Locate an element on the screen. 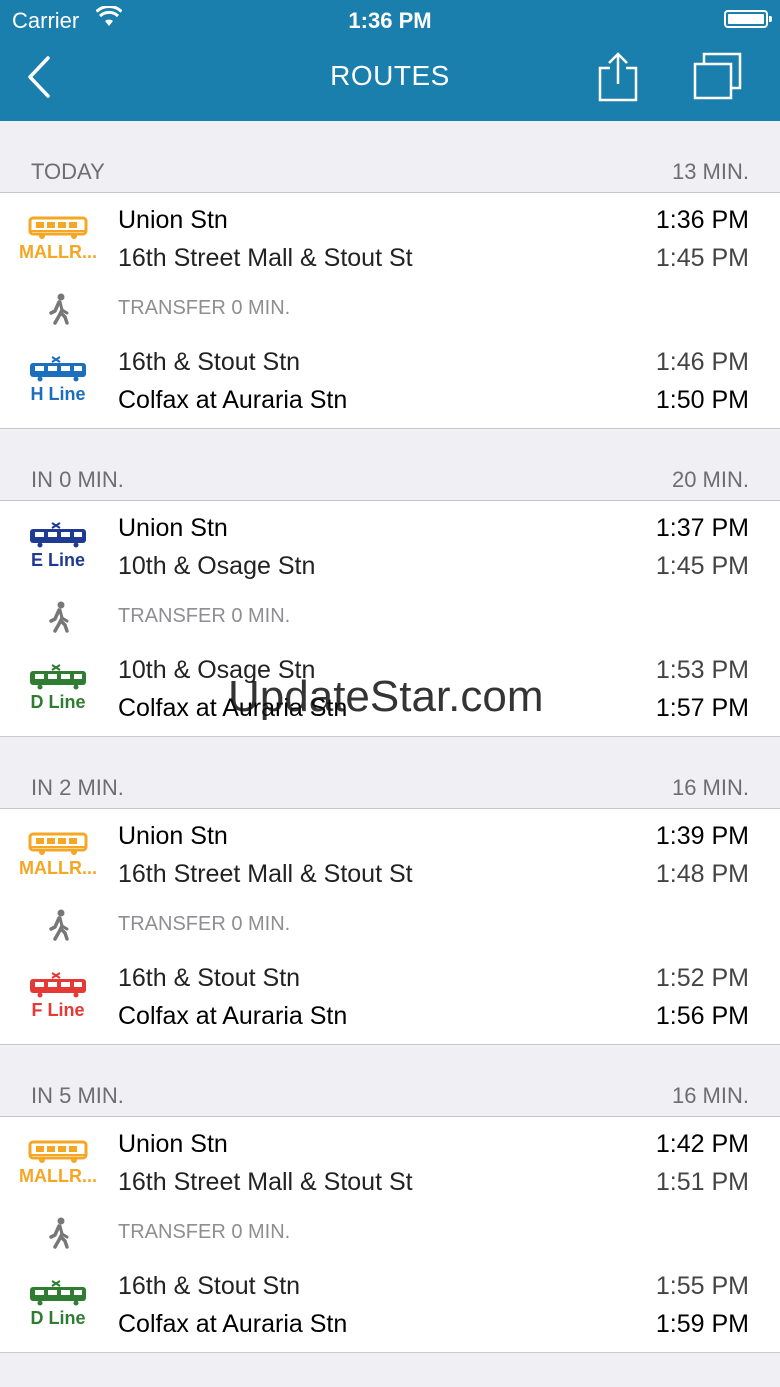 The image size is (780, 1387). route-section-header: IN 0 MIN. 20 MIN. is located at coordinates (390, 465).